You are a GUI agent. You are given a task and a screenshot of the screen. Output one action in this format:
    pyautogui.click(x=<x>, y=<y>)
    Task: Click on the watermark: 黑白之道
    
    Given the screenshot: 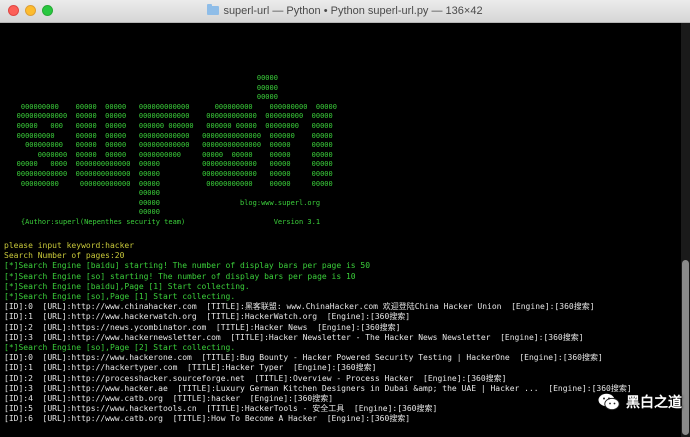 What is the action you would take?
    pyautogui.click(x=640, y=402)
    